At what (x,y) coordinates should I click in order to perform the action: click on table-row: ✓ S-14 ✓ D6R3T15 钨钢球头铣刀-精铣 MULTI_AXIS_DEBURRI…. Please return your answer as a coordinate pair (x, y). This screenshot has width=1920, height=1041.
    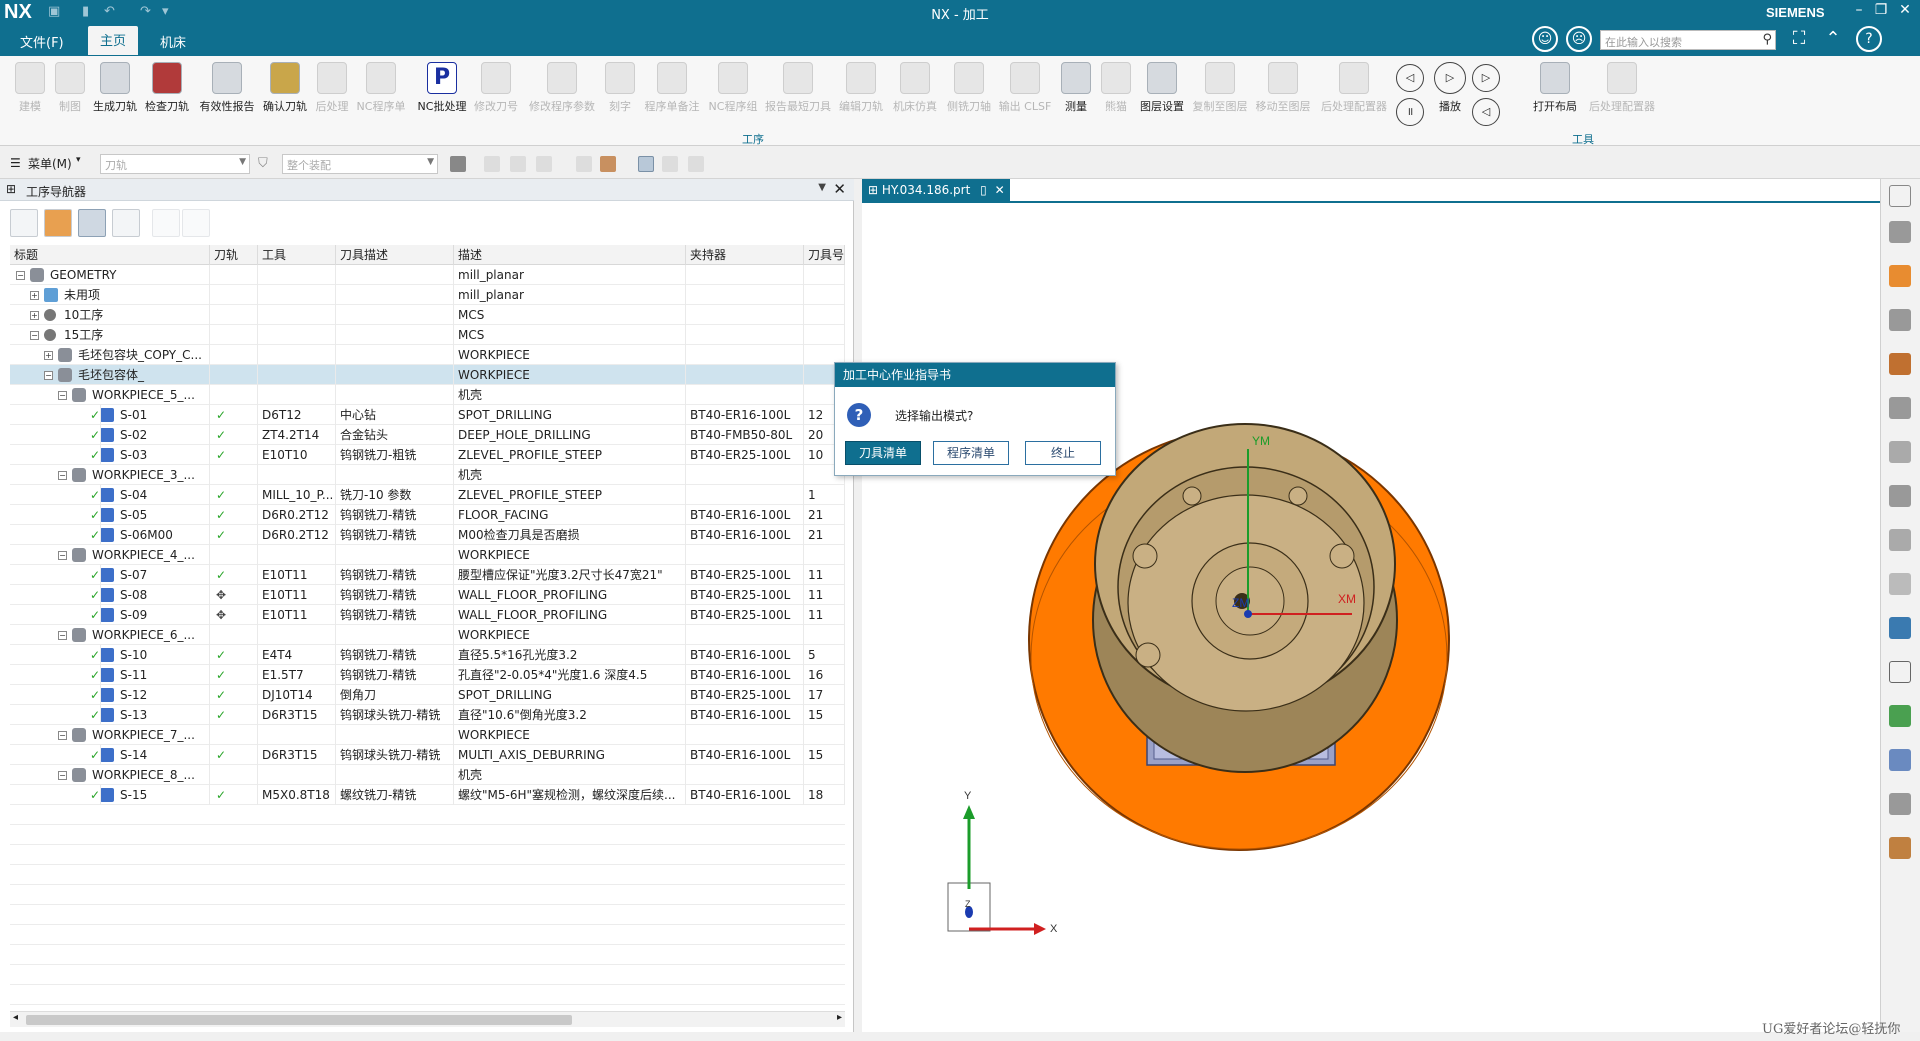
    Looking at the image, I should click on (427, 755).